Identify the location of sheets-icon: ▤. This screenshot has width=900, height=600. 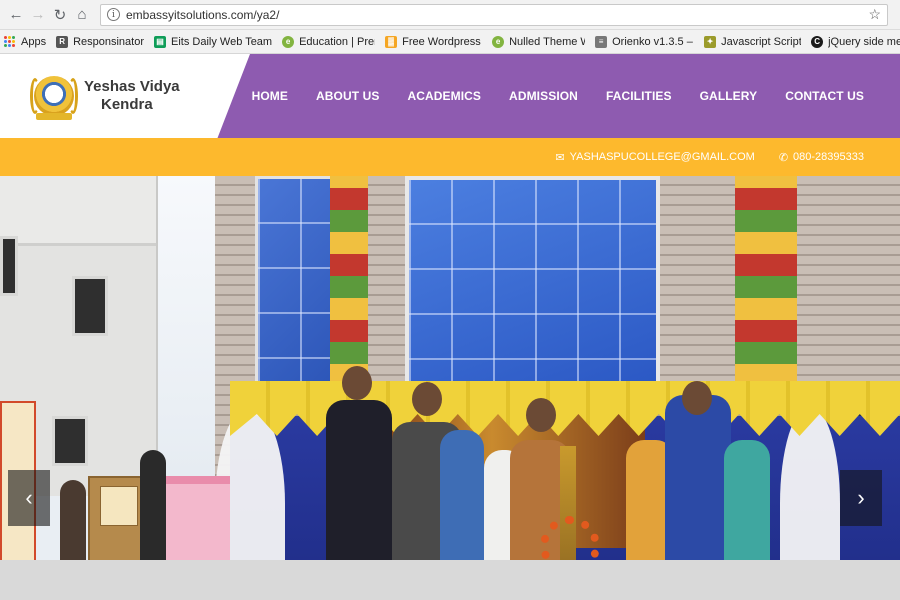
(160, 41).